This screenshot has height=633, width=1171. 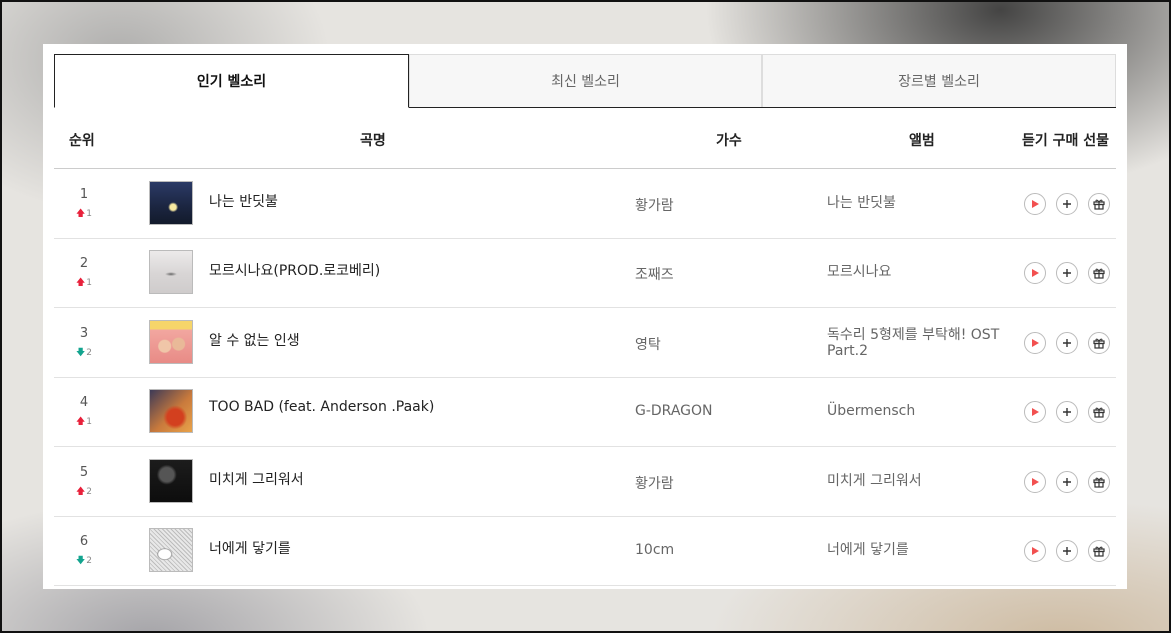 What do you see at coordinates (585, 204) in the screenshot?
I see `table-row: 1 🡅1 나는 반딧불 황가람 나는 반딧불` at bounding box center [585, 204].